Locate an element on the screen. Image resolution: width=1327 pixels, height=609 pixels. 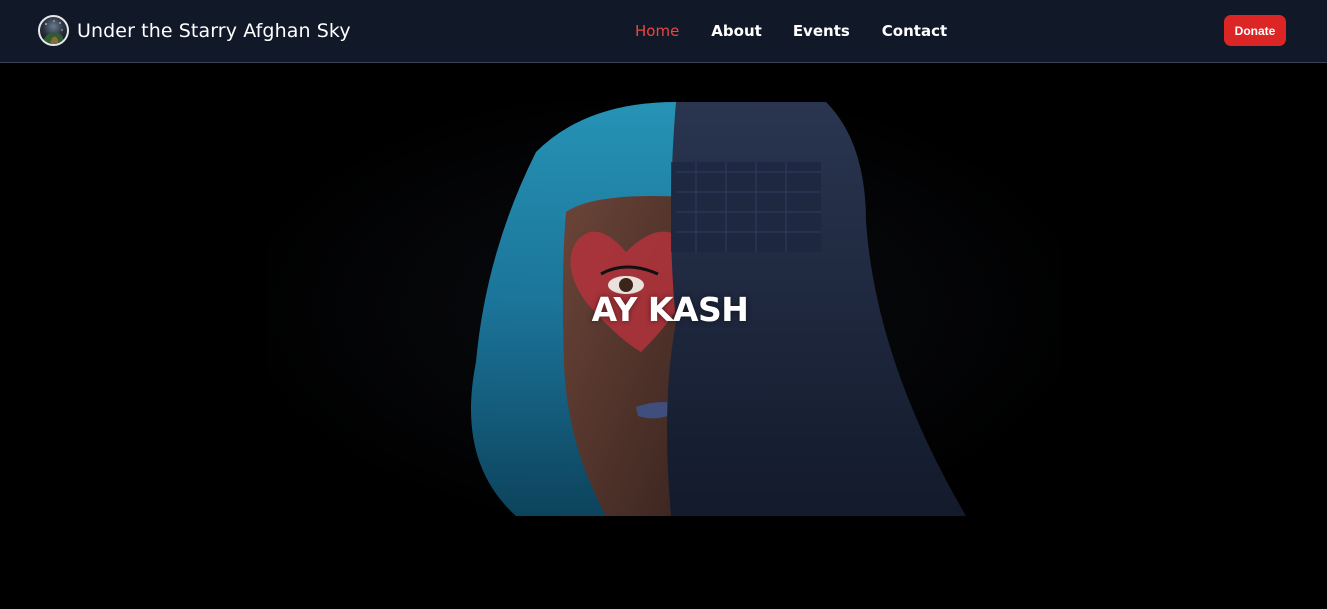
starry-sky-logo-icon is located at coordinates (53, 30).